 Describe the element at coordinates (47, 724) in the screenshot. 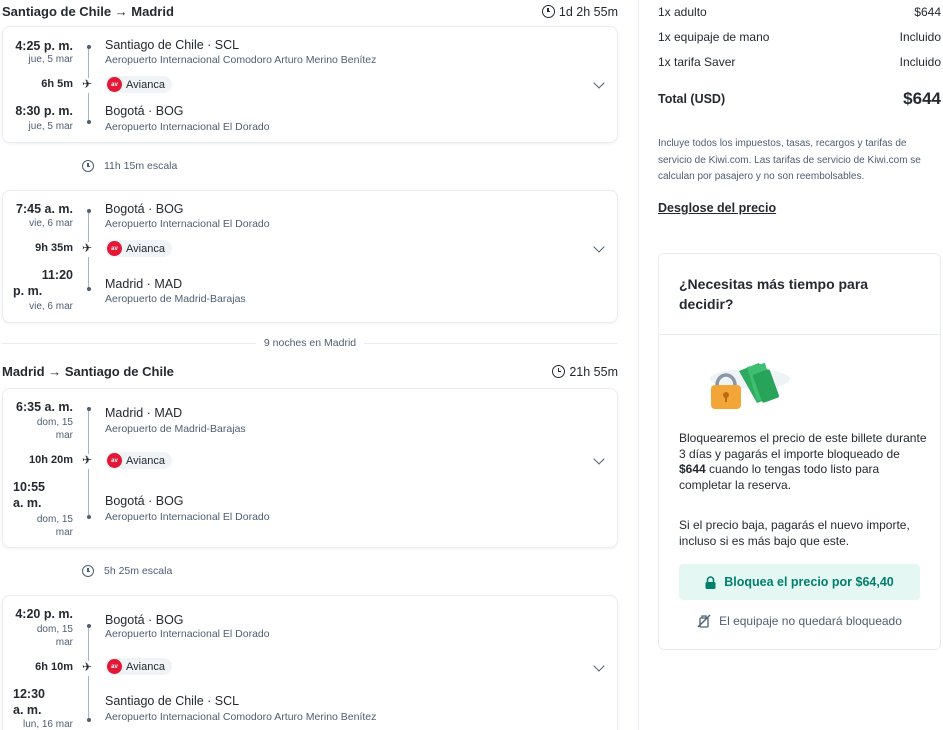

I see `arrival-date: lun, 16 mar` at that location.